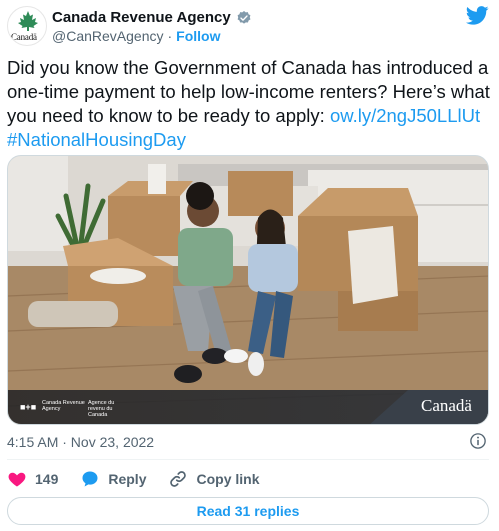  What do you see at coordinates (141, 17) in the screenshot?
I see `display-name: Canada Revenue Agency` at bounding box center [141, 17].